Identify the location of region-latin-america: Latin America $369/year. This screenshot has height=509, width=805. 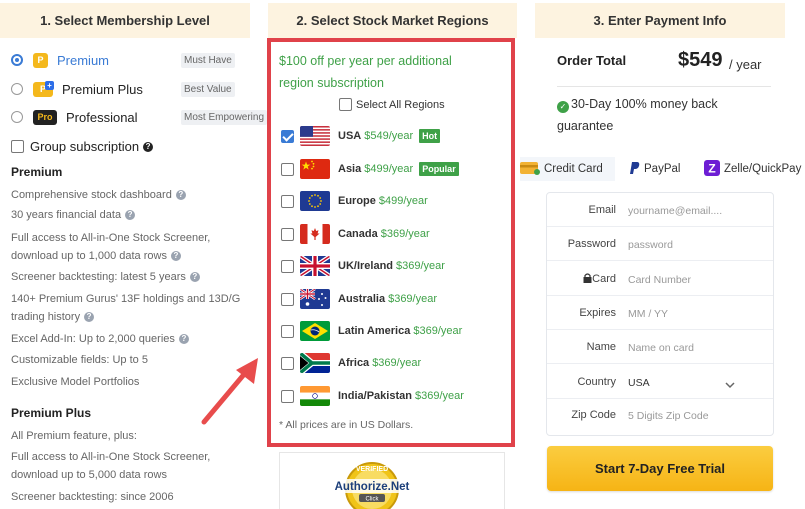
(371, 331).